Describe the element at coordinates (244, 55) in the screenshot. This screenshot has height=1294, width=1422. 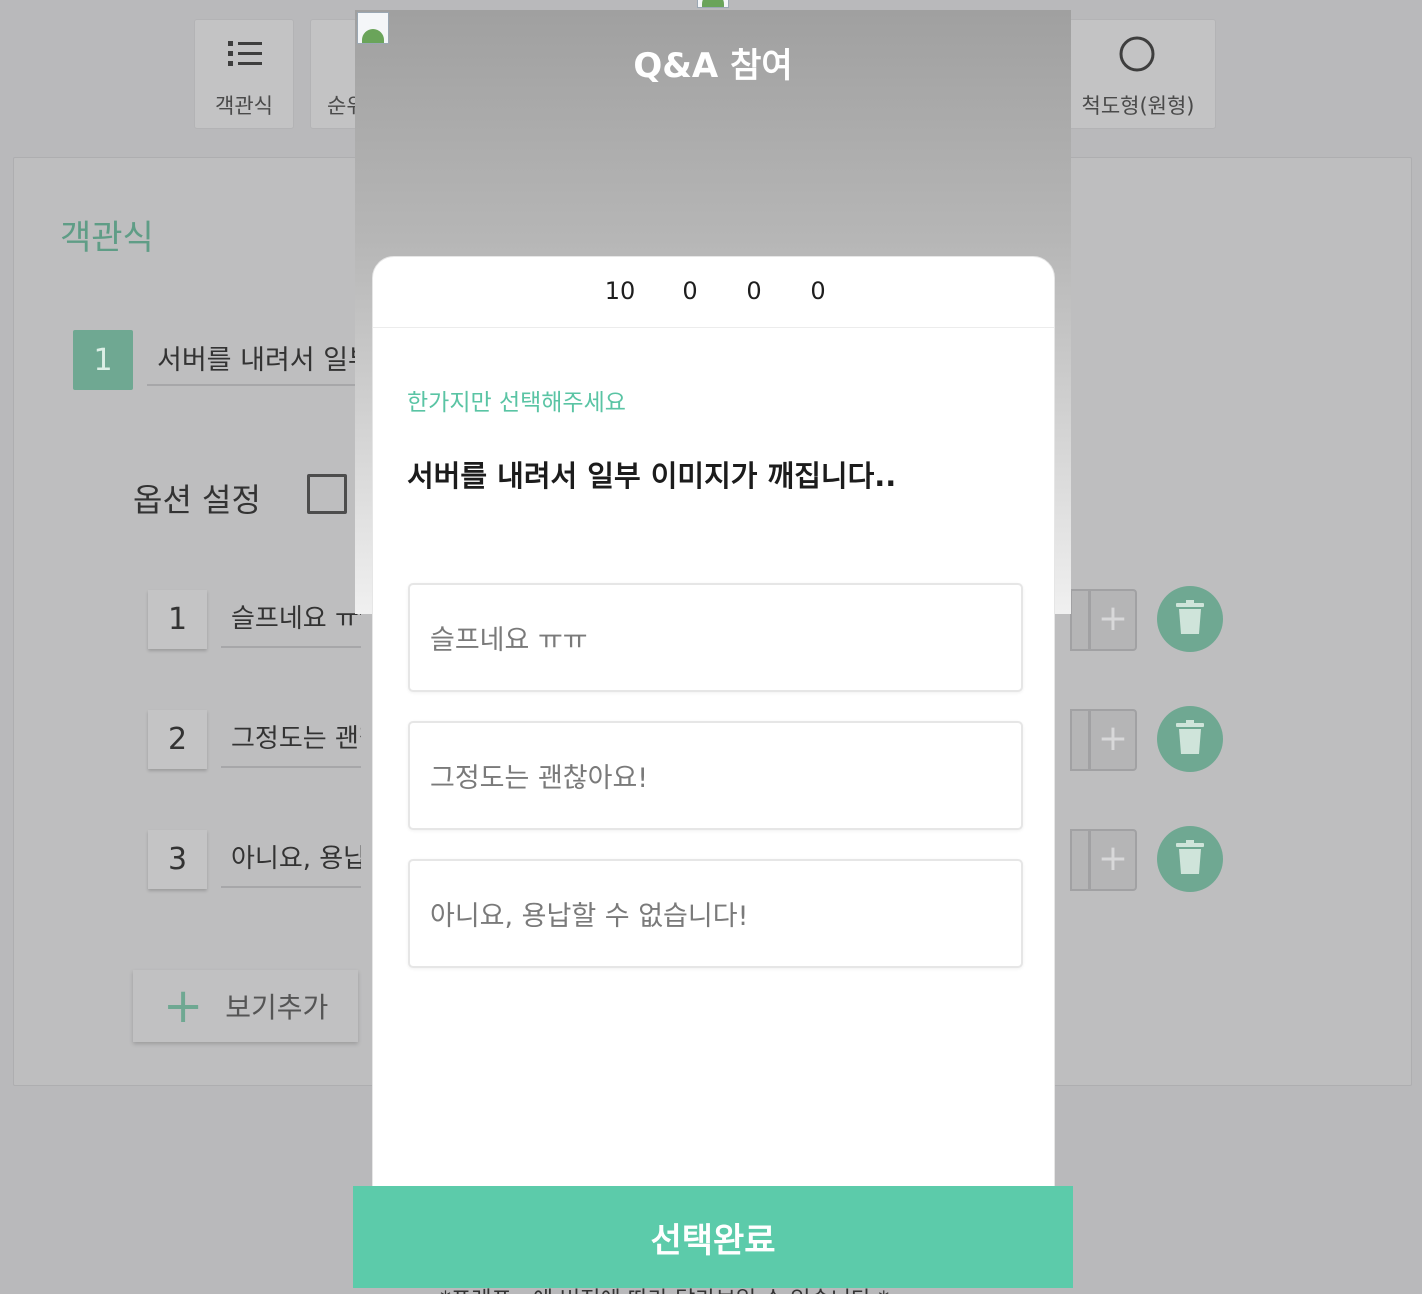
I see `list-icon` at that location.